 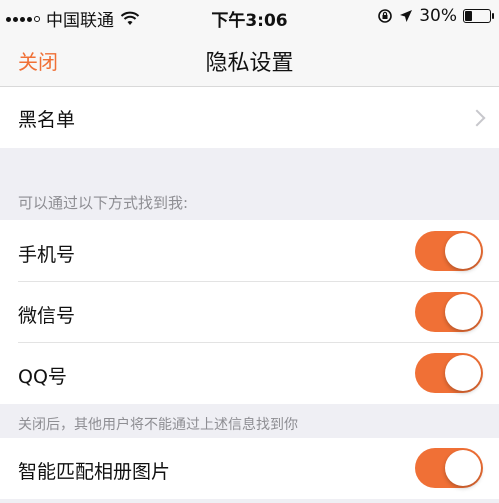 I want to click on blacklist-row: 黑名单, so click(x=249, y=117).